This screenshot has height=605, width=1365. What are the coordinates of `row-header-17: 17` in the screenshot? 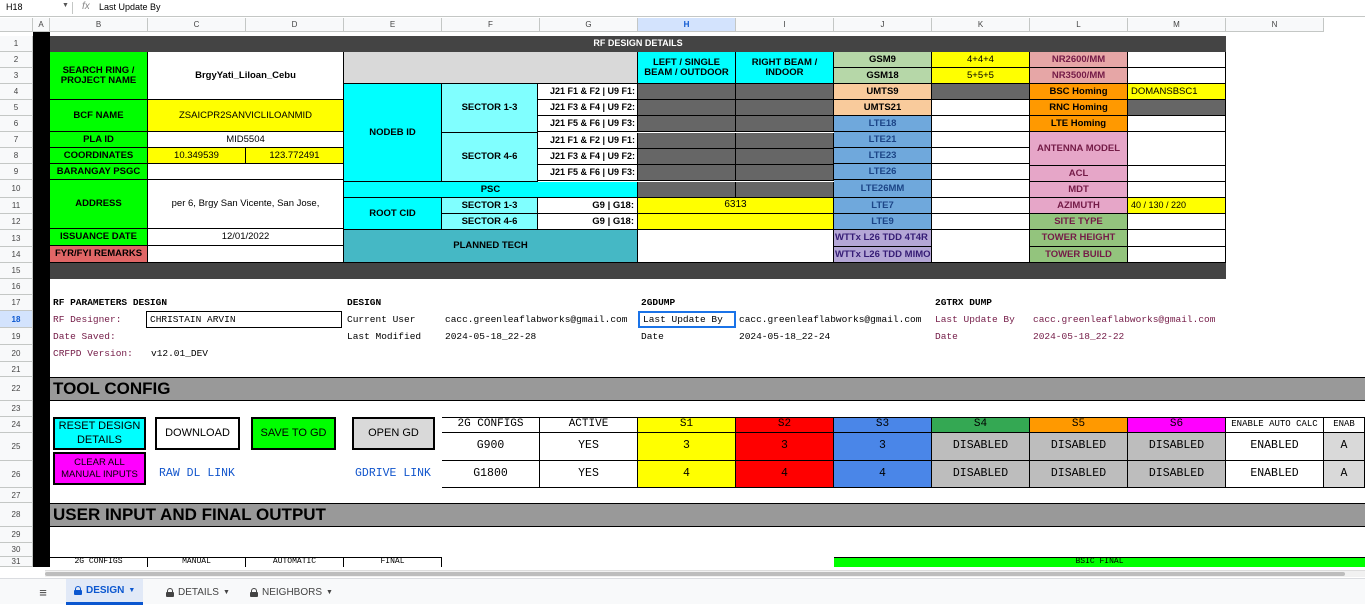 It's located at (16, 303).